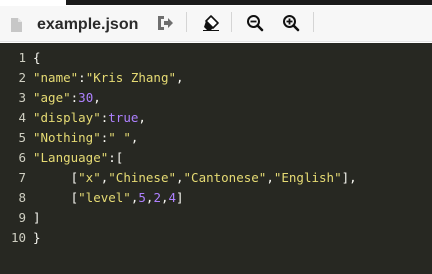 The image size is (432, 274). I want to click on code-text: ["x","Chinese","Cantonese","English"],, so click(195, 178).